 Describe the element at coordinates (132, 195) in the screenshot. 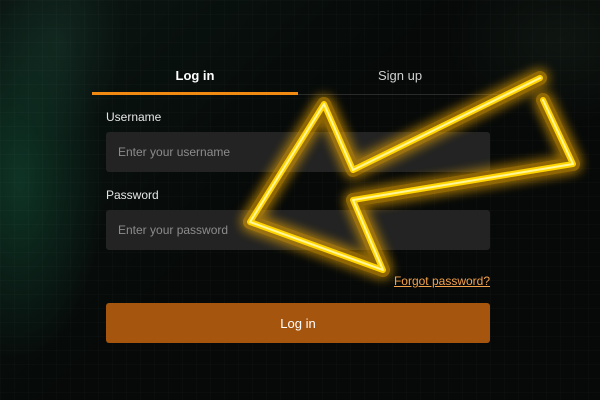

I see `password-label: Password` at that location.